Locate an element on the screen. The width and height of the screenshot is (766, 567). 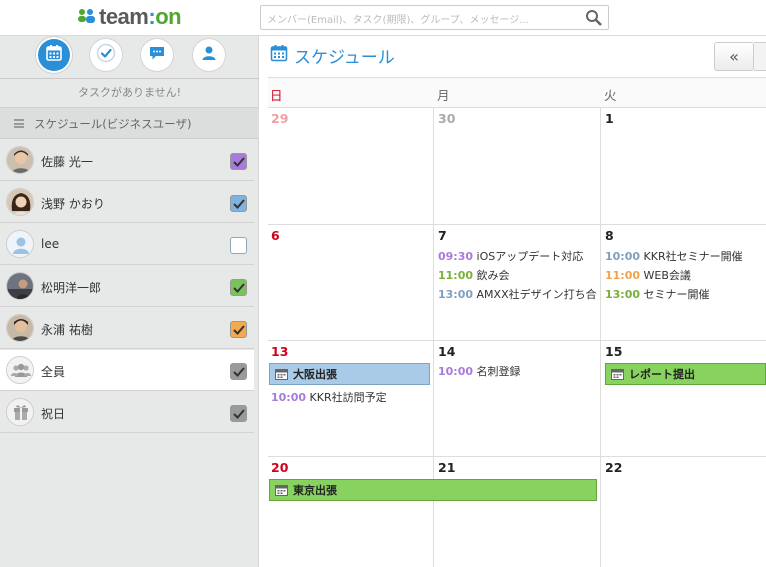
search-icon is located at coordinates (594, 18).